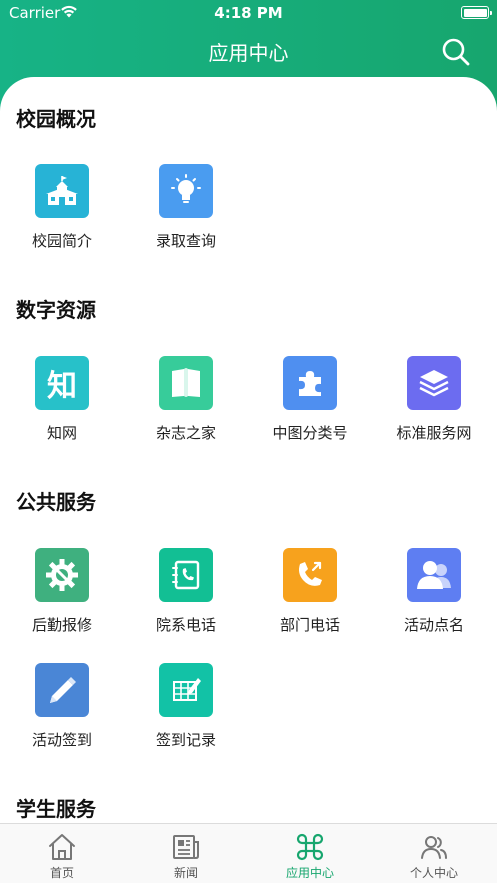 Image resolution: width=497 pixels, height=883 pixels. What do you see at coordinates (185, 740) in the screenshot?
I see `app-label: 签到记录` at bounding box center [185, 740].